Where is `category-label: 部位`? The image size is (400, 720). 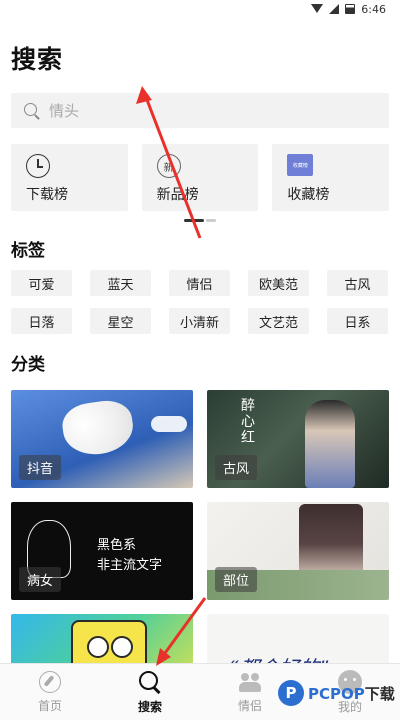 category-label: 部位 is located at coordinates (236, 579).